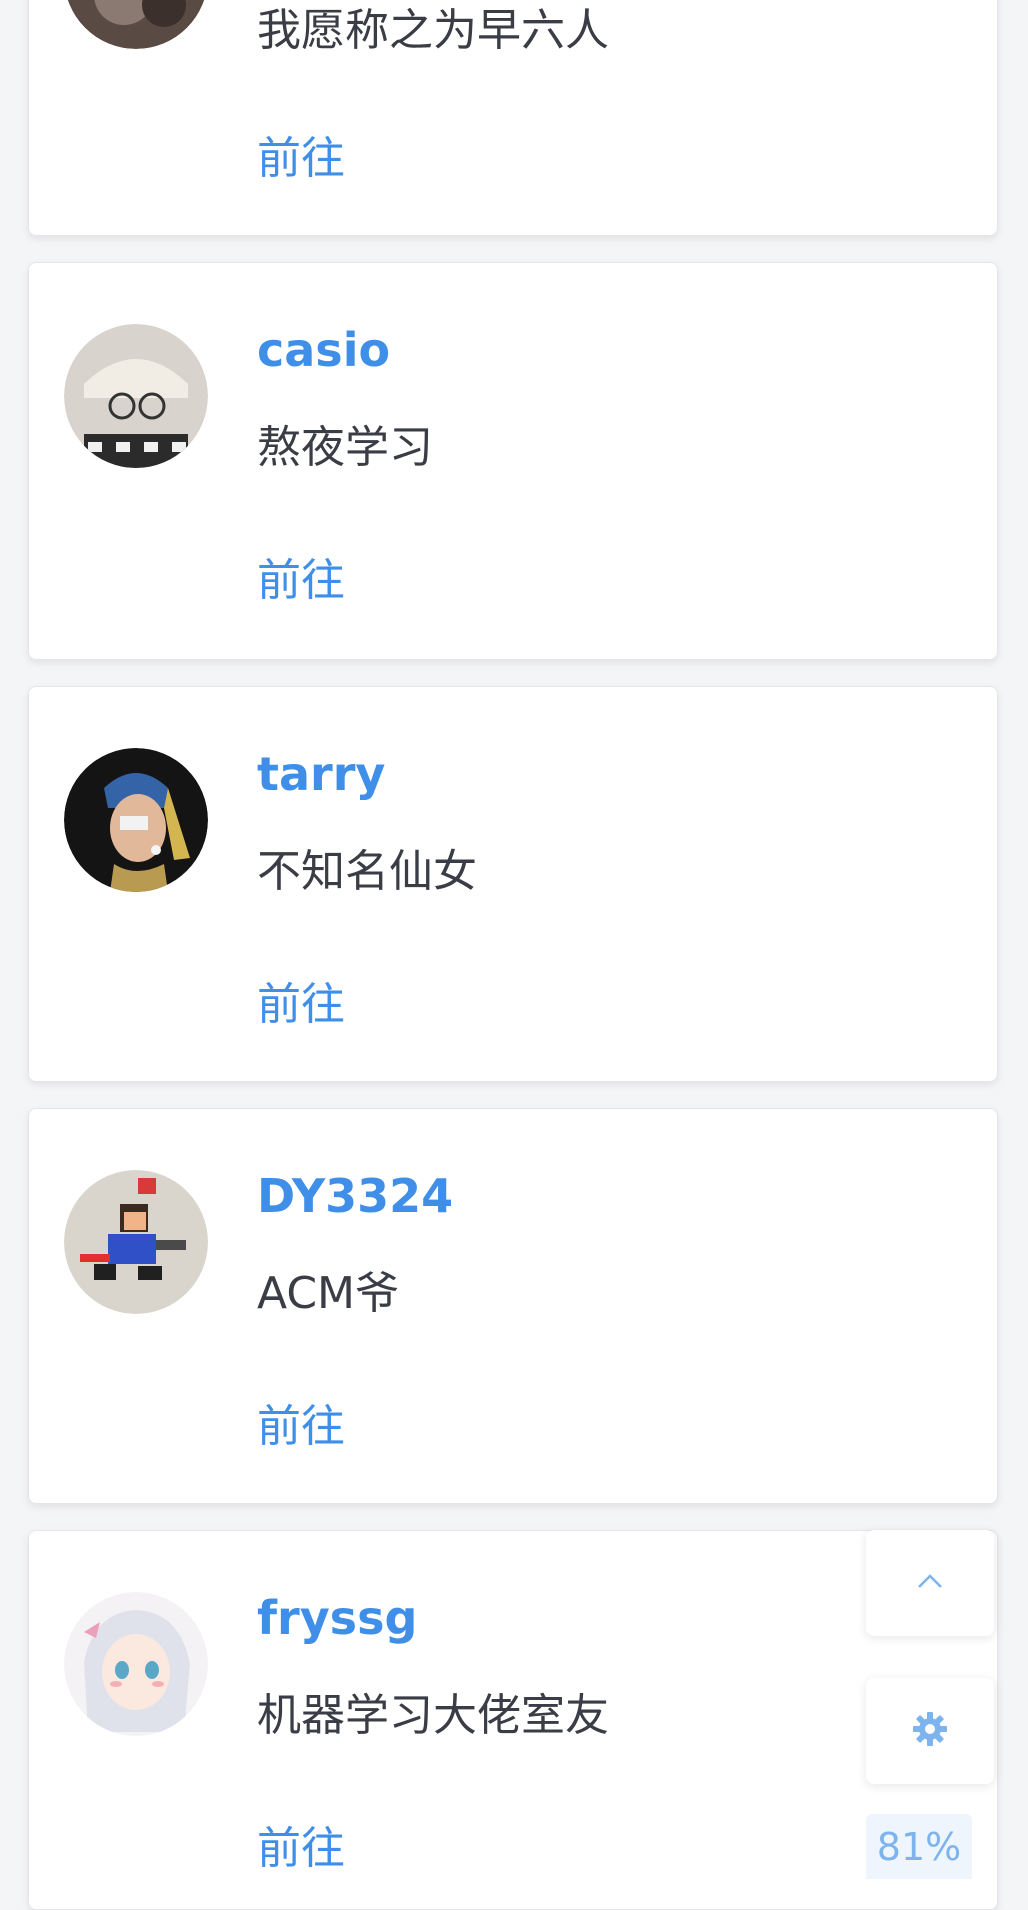 The height and width of the screenshot is (1910, 1028). I want to click on user-description: 不知名仙女, so click(367, 871).